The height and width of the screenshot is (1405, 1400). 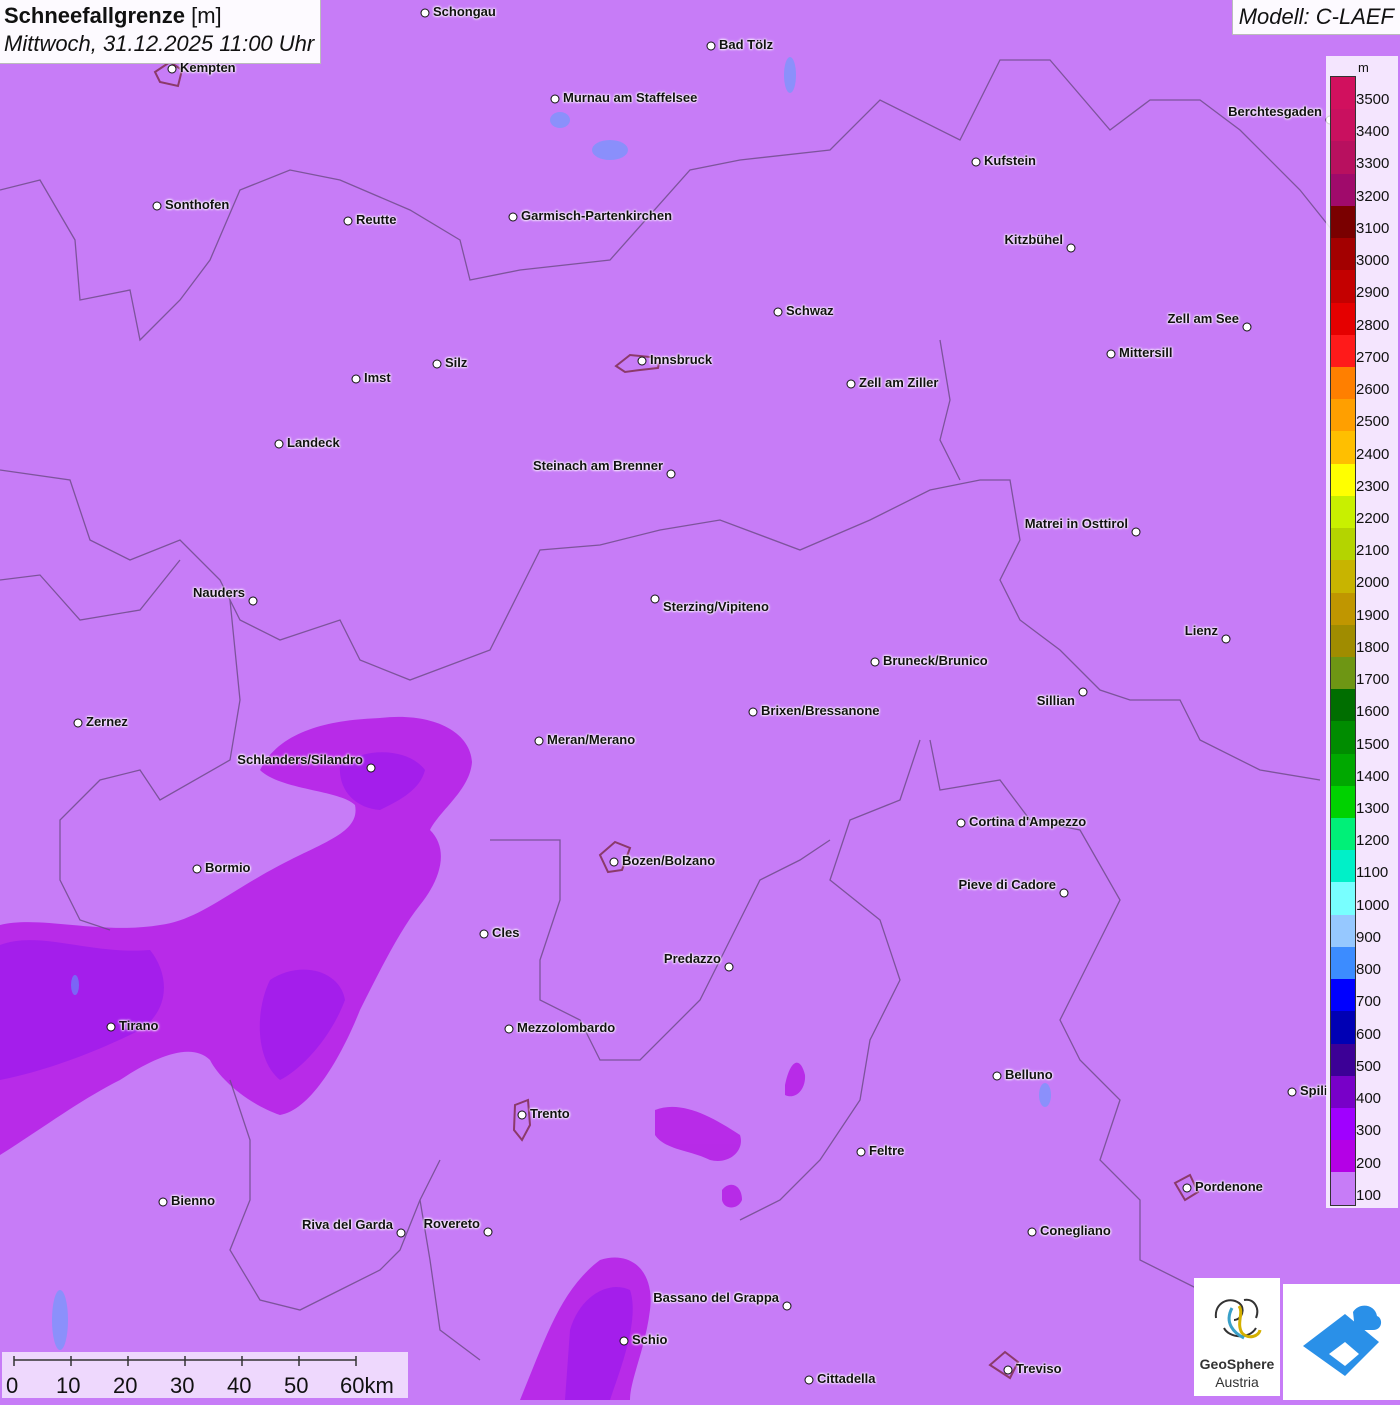 What do you see at coordinates (1341, 1342) in the screenshot?
I see `app-logo` at bounding box center [1341, 1342].